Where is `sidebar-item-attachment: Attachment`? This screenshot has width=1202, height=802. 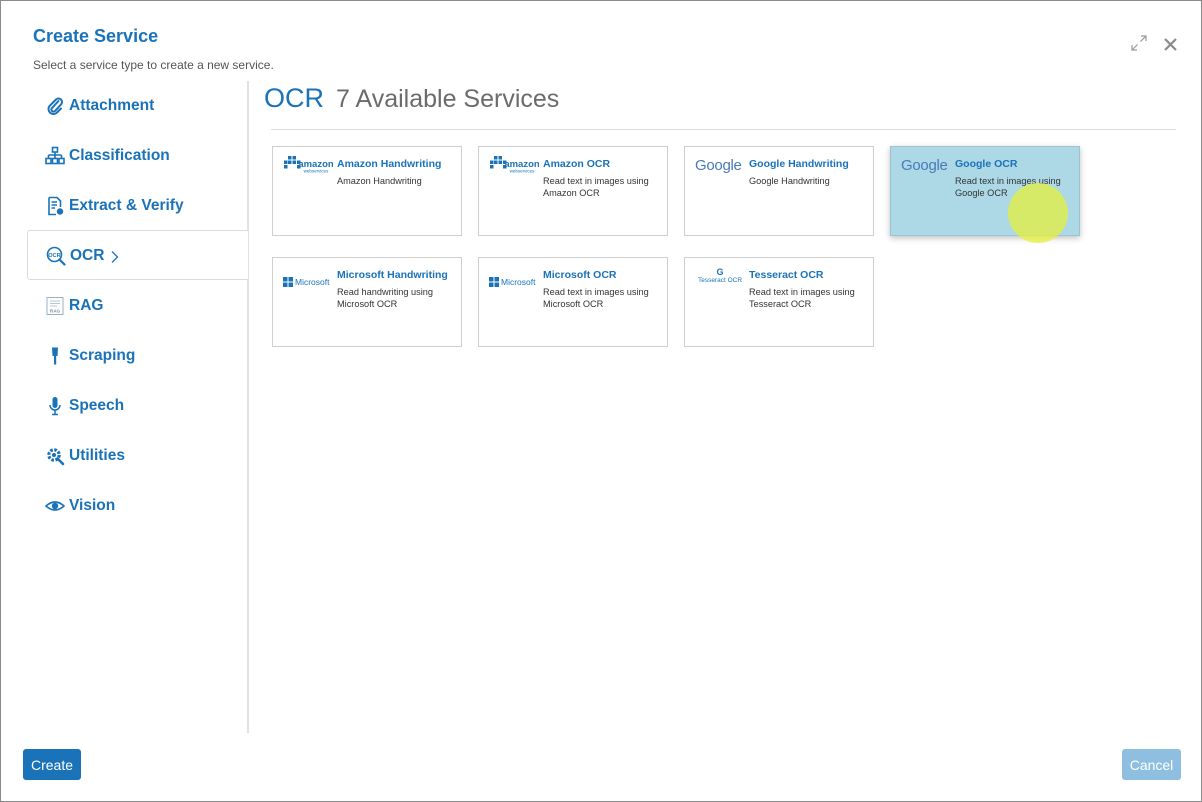
sidebar-item-attachment: Attachment is located at coordinates (137, 106).